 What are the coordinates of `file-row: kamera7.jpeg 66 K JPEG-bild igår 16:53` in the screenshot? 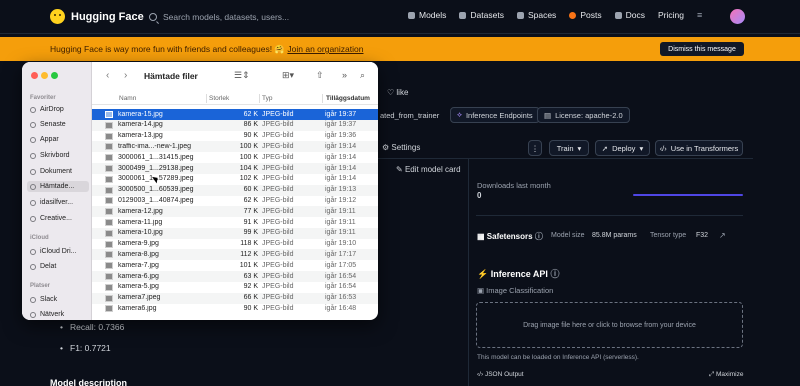 It's located at (235, 298).